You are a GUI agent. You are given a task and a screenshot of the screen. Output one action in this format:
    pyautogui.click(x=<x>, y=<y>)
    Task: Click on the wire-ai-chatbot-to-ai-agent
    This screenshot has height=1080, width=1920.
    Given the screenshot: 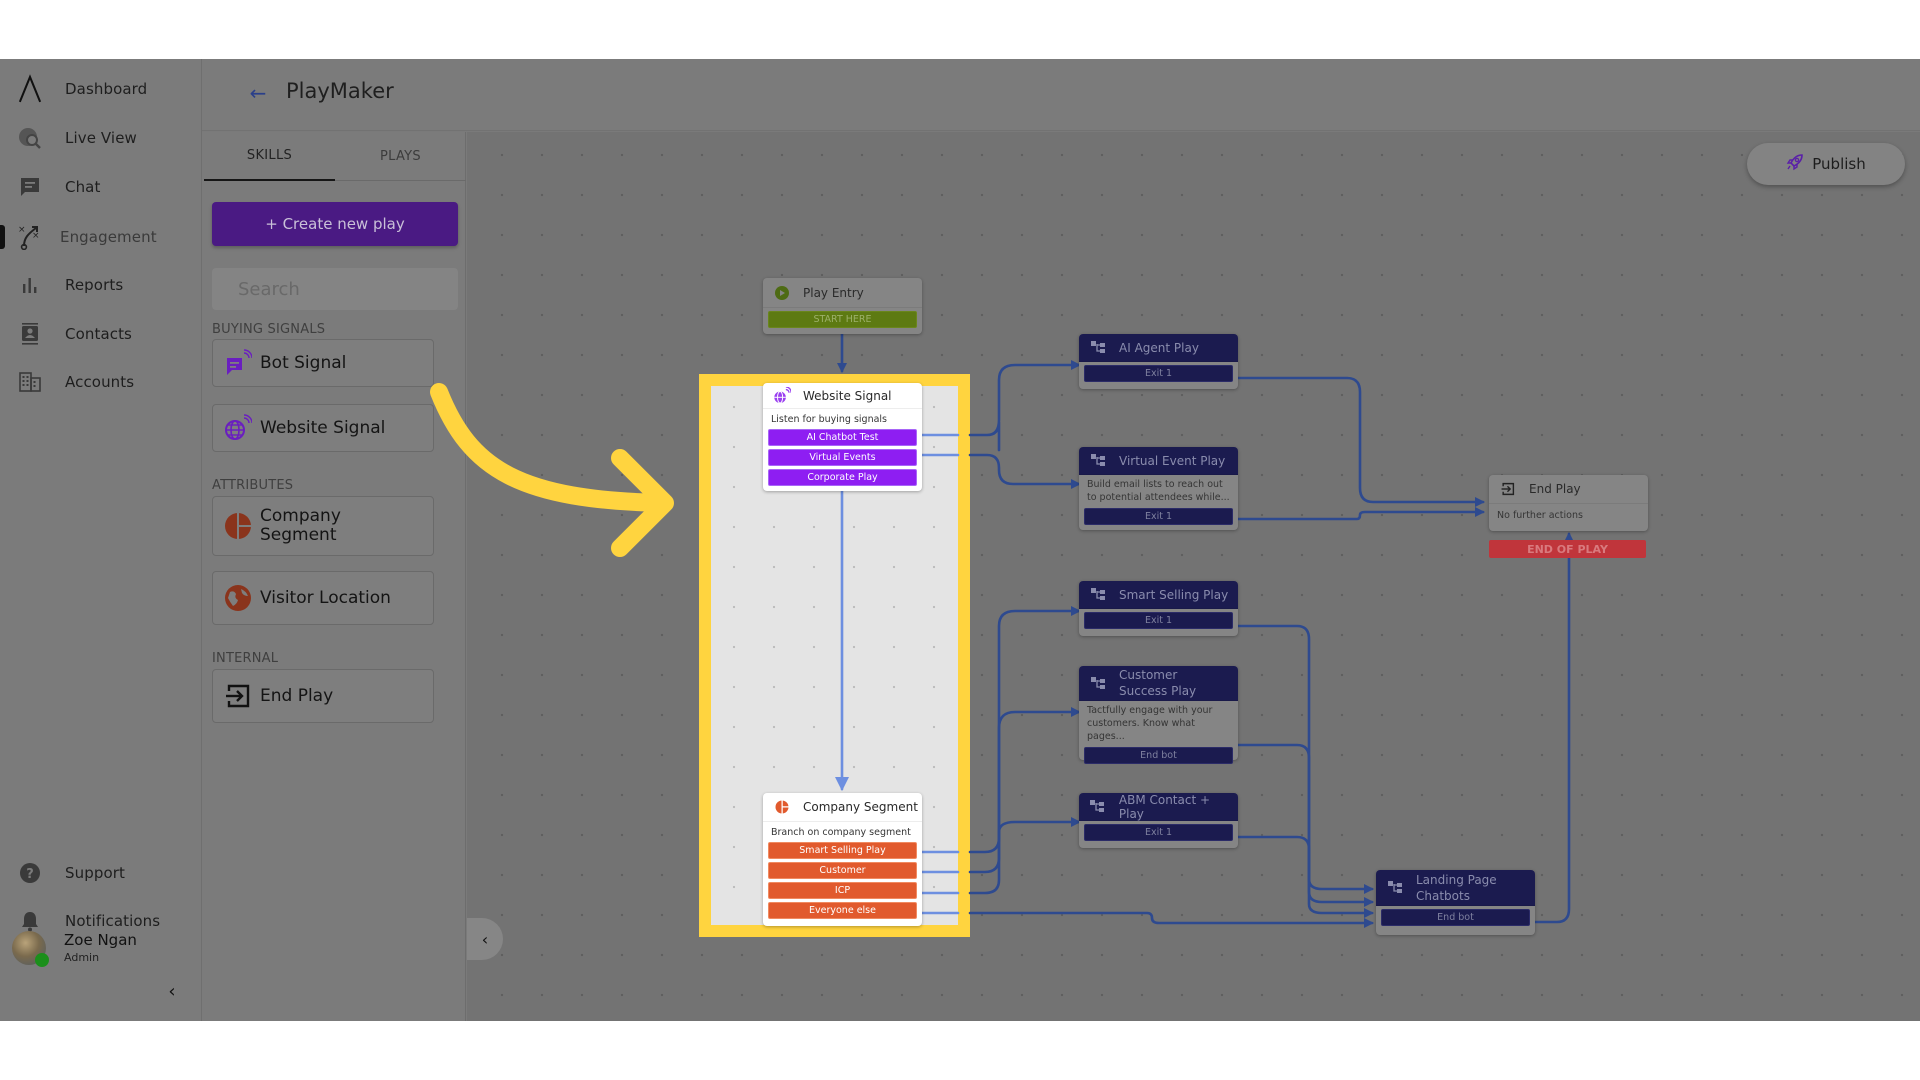 What is the action you would take?
    pyautogui.click(x=1023, y=408)
    